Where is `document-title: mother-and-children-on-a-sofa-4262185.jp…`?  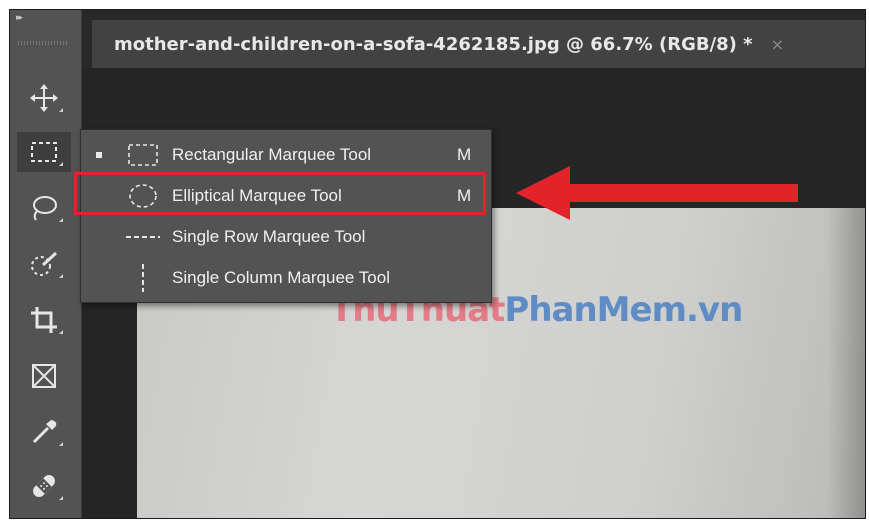
document-title: mother-and-children-on-a-sofa-4262185.jp… is located at coordinates (433, 44).